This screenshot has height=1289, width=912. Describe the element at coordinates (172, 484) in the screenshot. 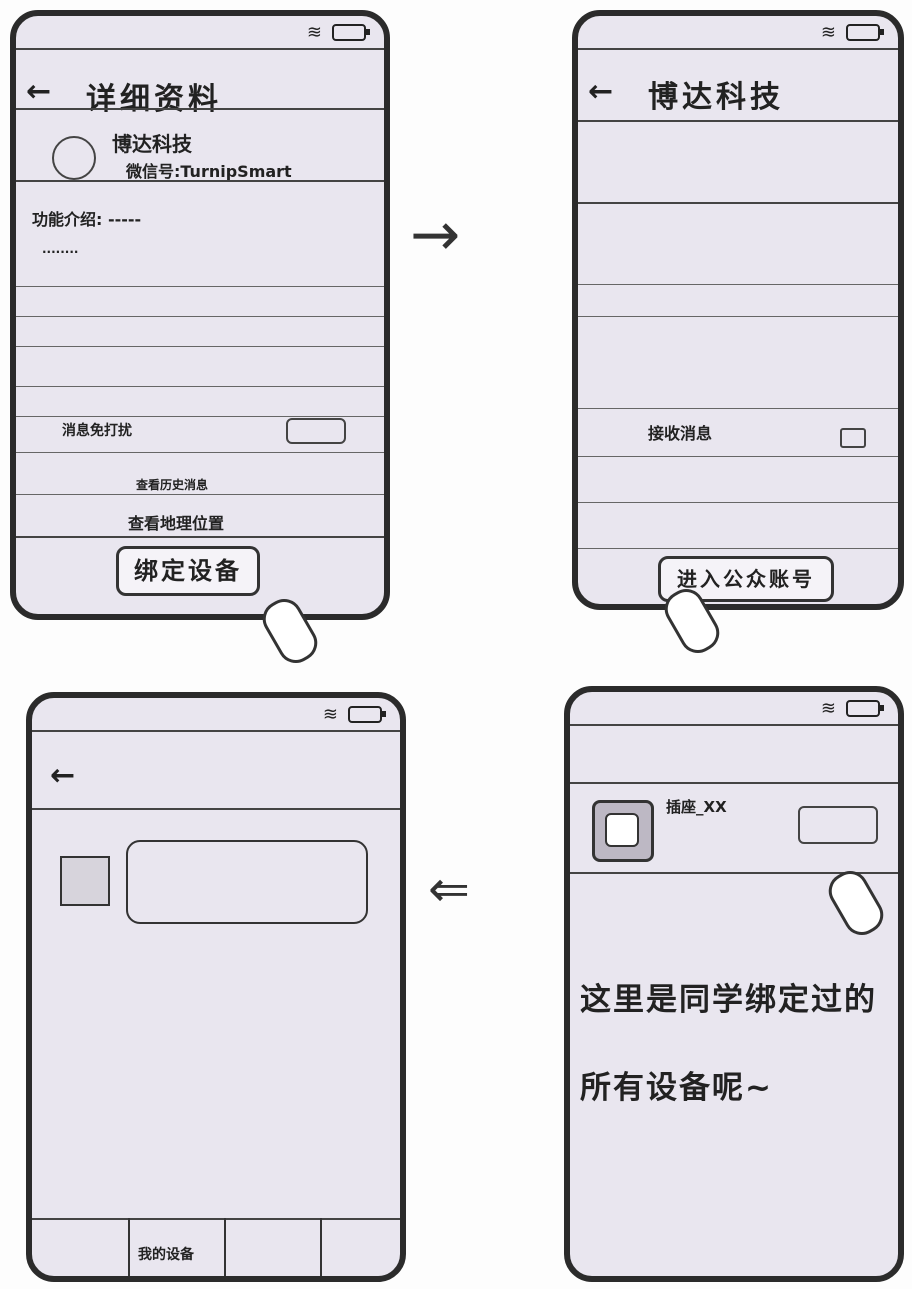

I see `history-link: 查看历史消息` at that location.